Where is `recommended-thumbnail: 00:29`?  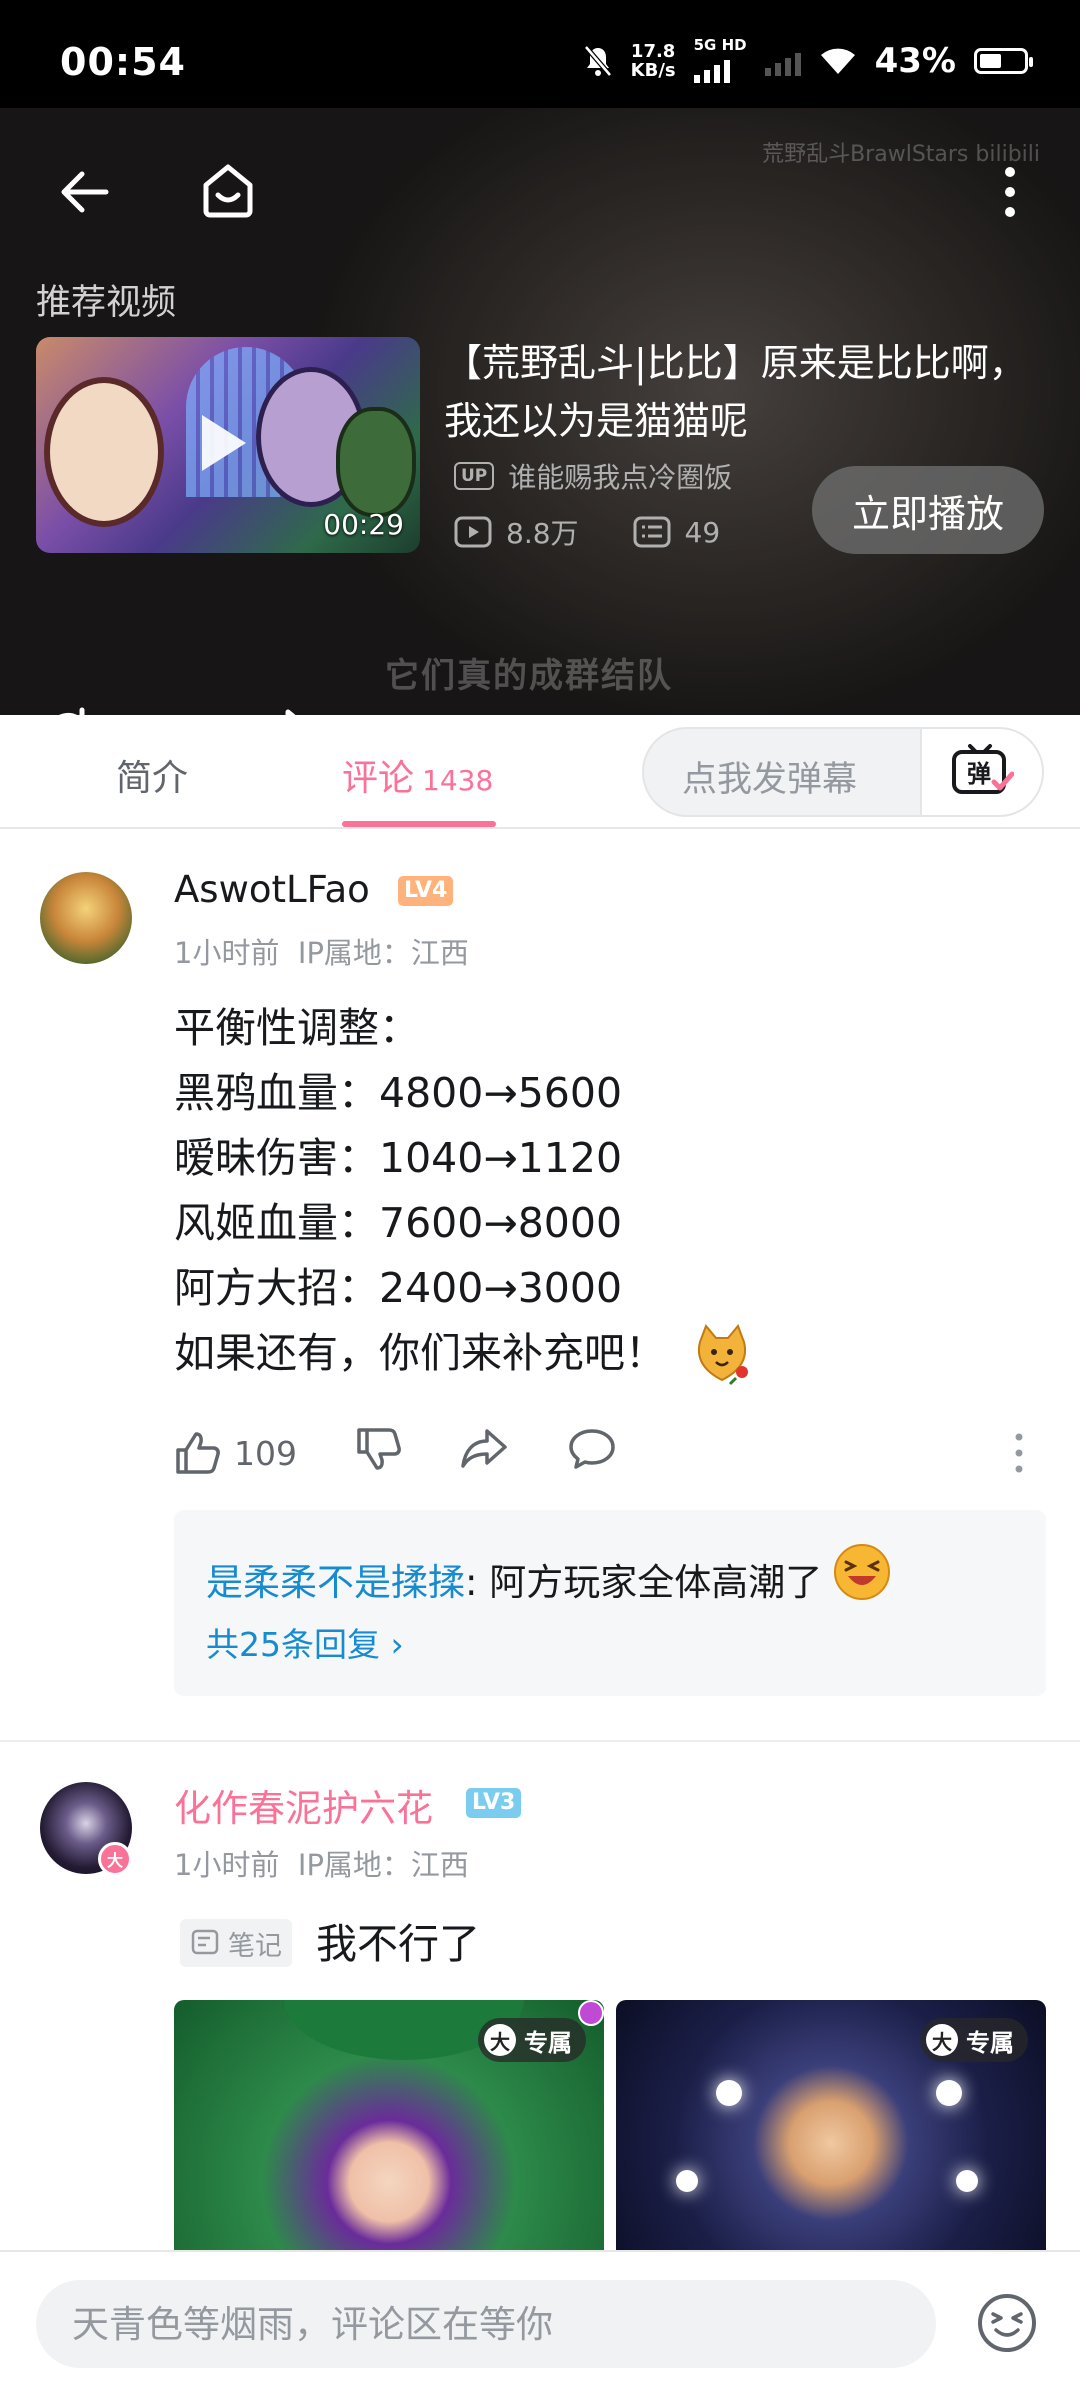 recommended-thumbnail: 00:29 is located at coordinates (228, 445).